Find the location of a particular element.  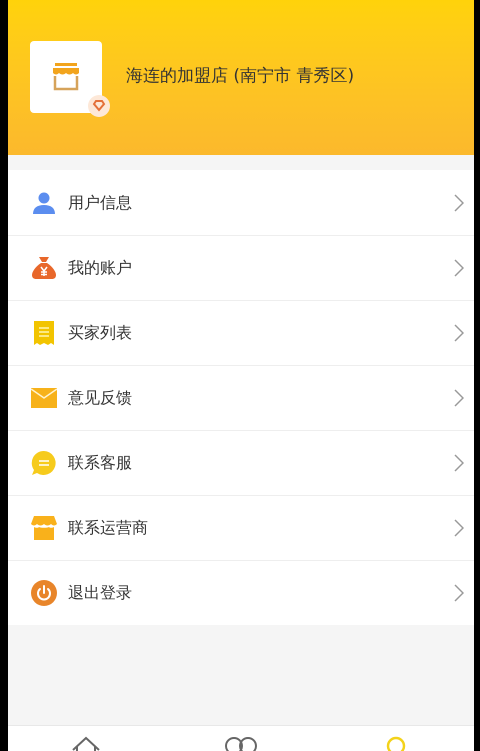

menu-item: 联系运营商 is located at coordinates (241, 527).